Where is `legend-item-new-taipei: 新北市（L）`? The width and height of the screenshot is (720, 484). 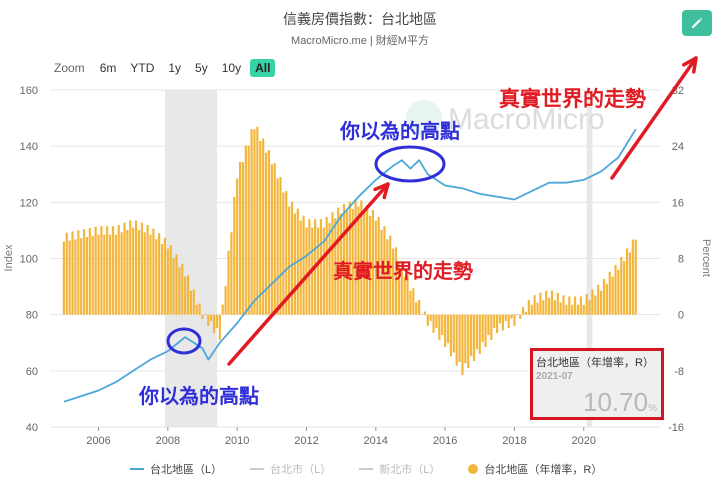
legend-item-new-taipei: 新北市（L） is located at coordinates (399, 469).